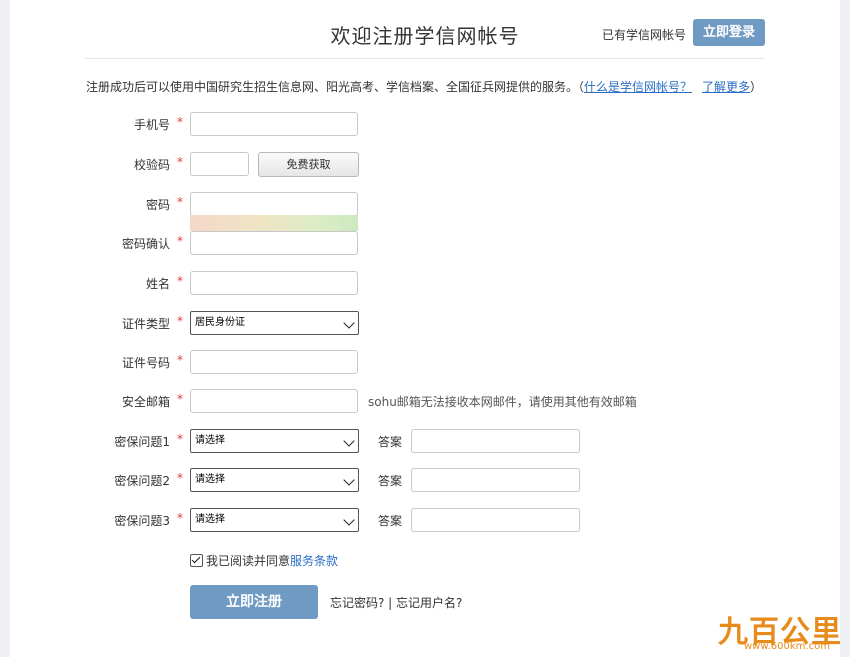 This screenshot has height=657, width=850. What do you see at coordinates (502, 402) in the screenshot?
I see `email-note: sohu邮箱无法接收本网邮件，请使用其他有效邮箱` at bounding box center [502, 402].